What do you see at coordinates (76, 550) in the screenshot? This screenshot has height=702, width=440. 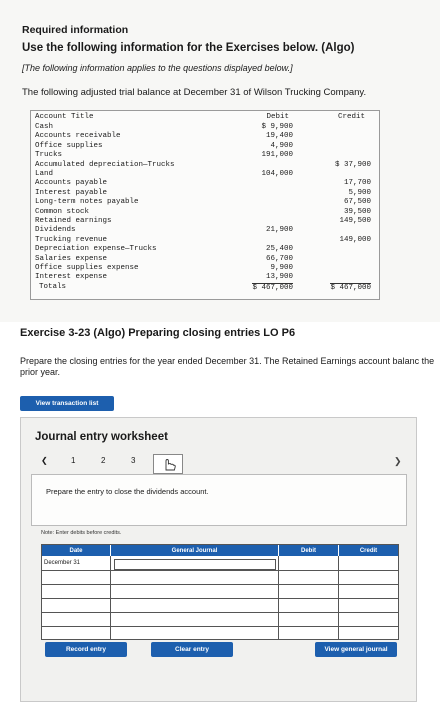 I see `col-date-header: Date` at bounding box center [76, 550].